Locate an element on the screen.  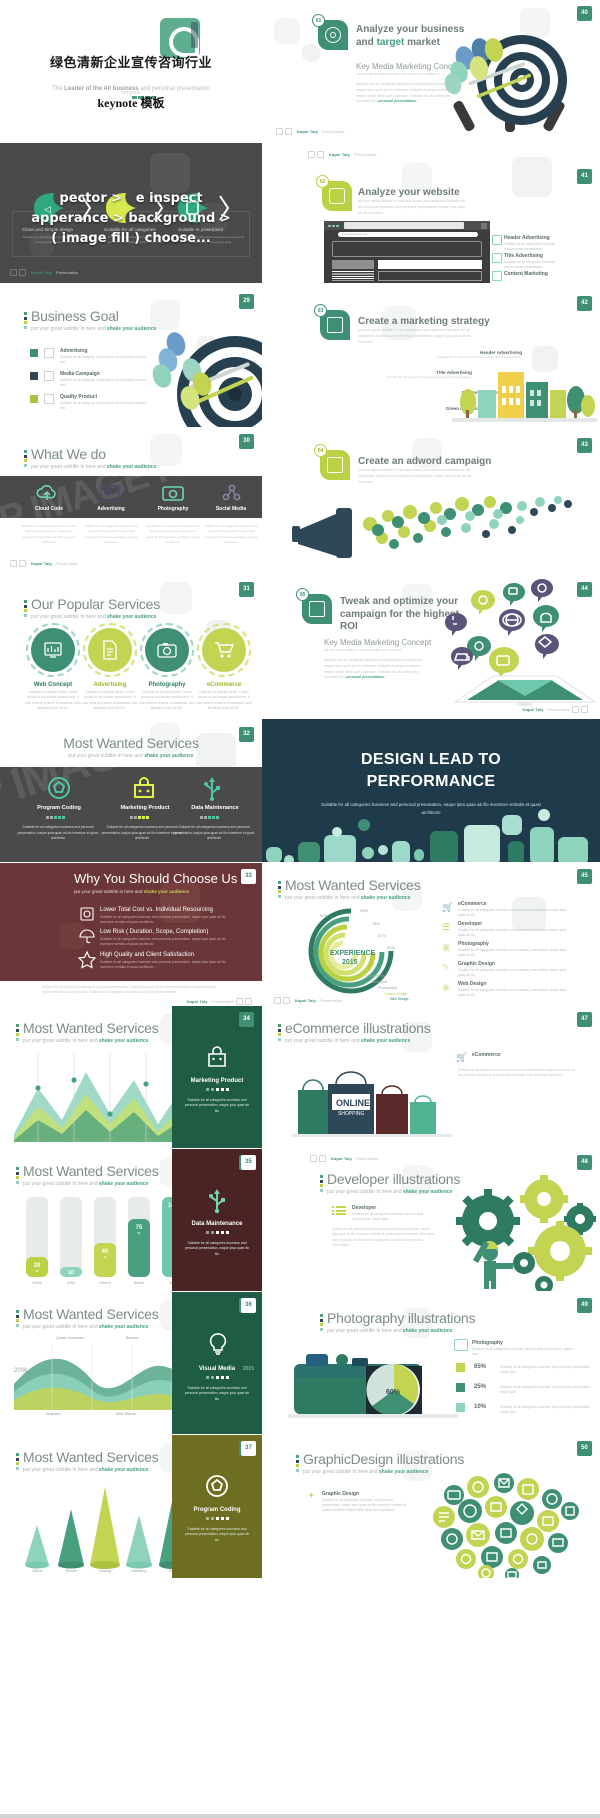
logo-accent is located at coordinates (194, 35).